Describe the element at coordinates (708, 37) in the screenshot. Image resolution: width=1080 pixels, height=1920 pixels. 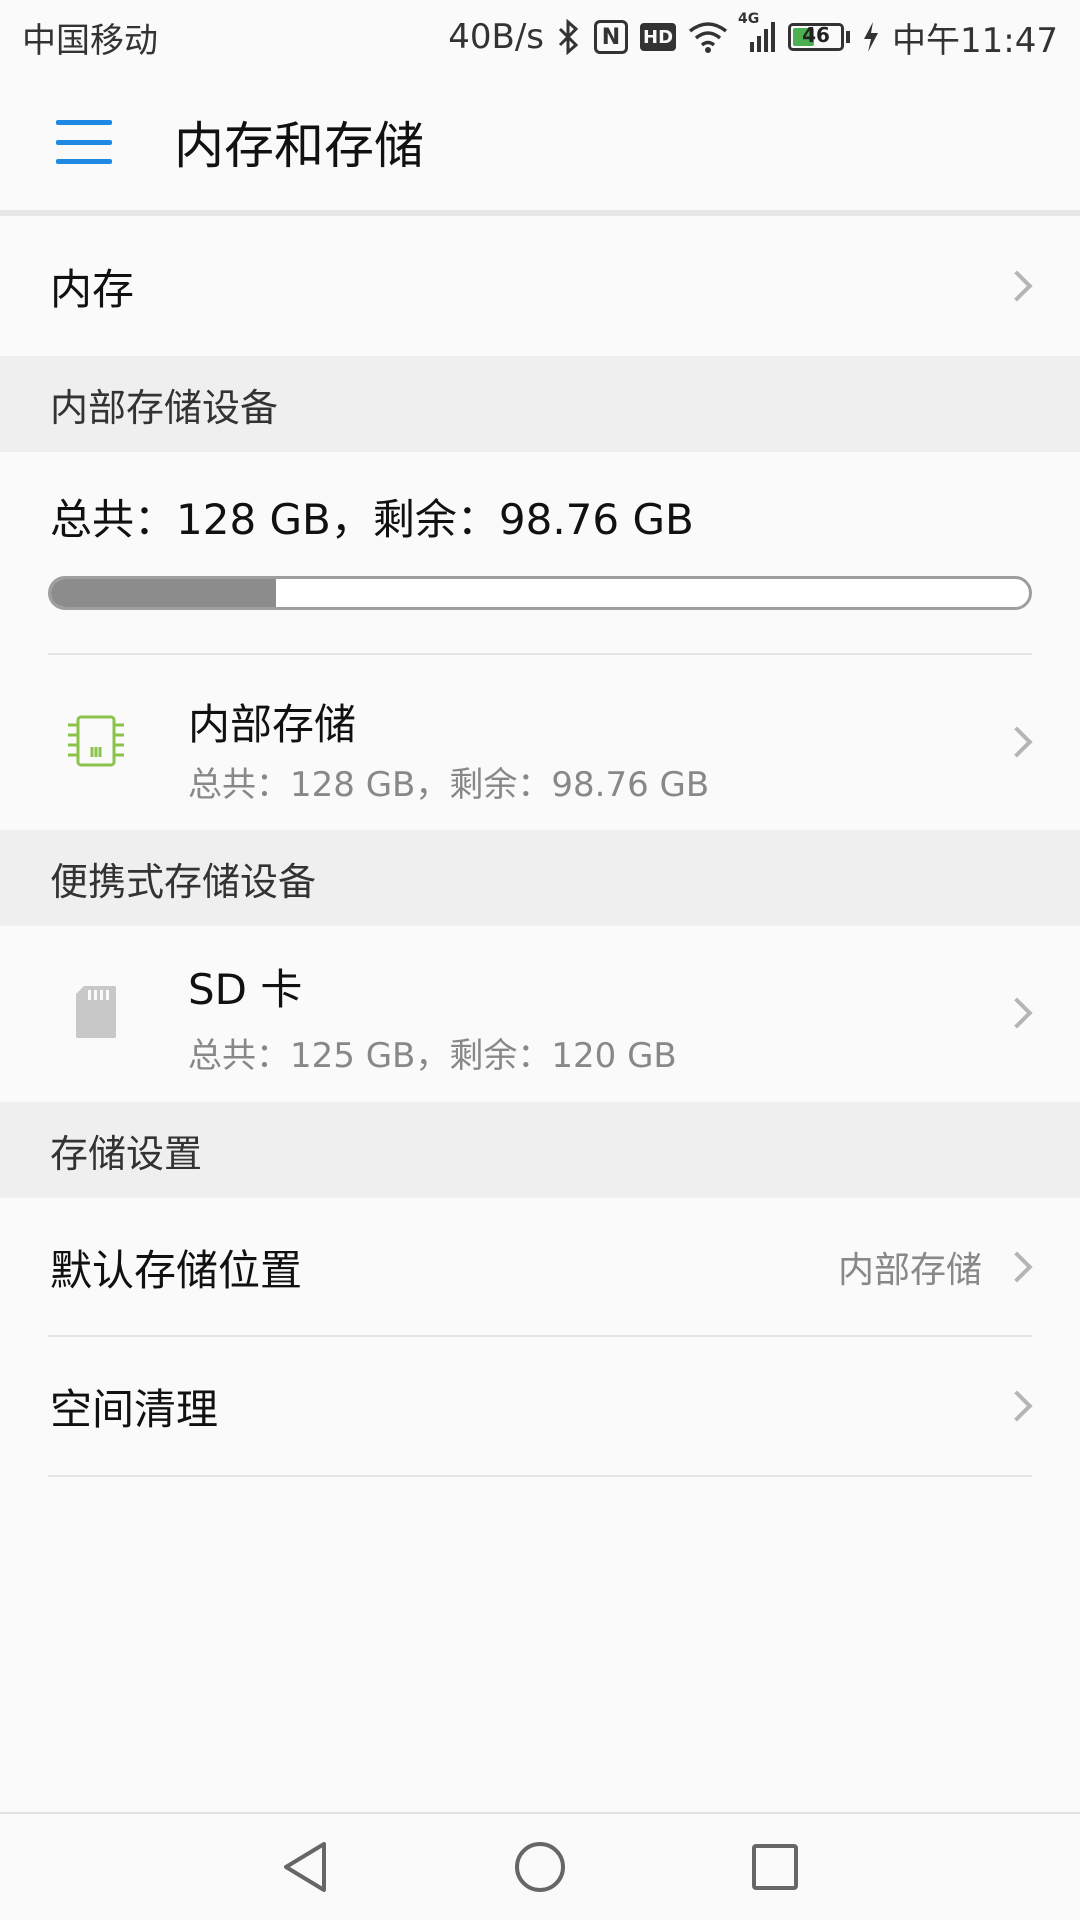
I see `wifi-icon` at that location.